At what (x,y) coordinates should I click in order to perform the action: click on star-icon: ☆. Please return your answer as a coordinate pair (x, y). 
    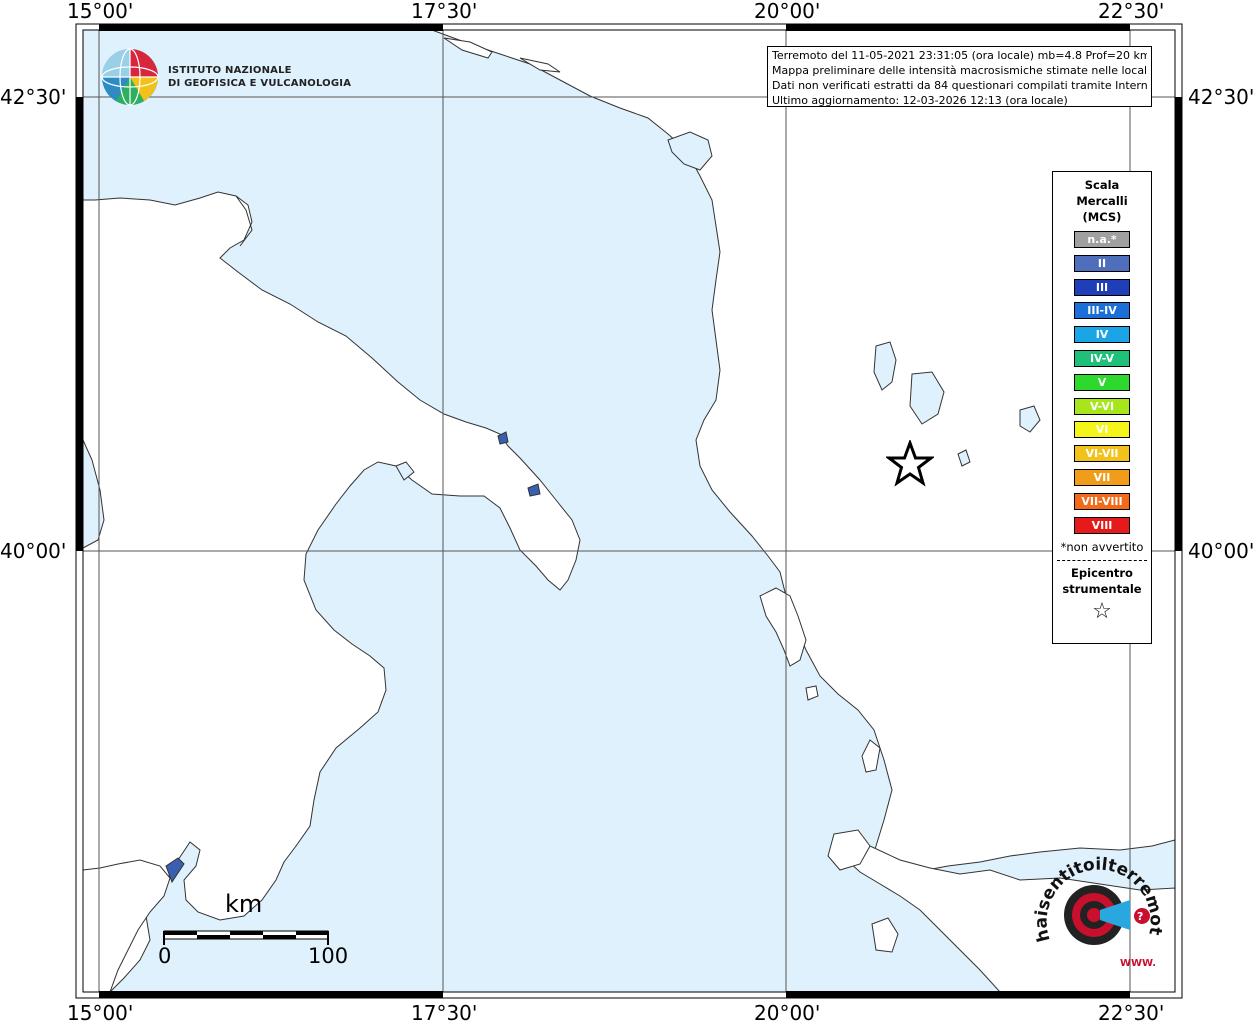
    Looking at the image, I should click on (1102, 612).